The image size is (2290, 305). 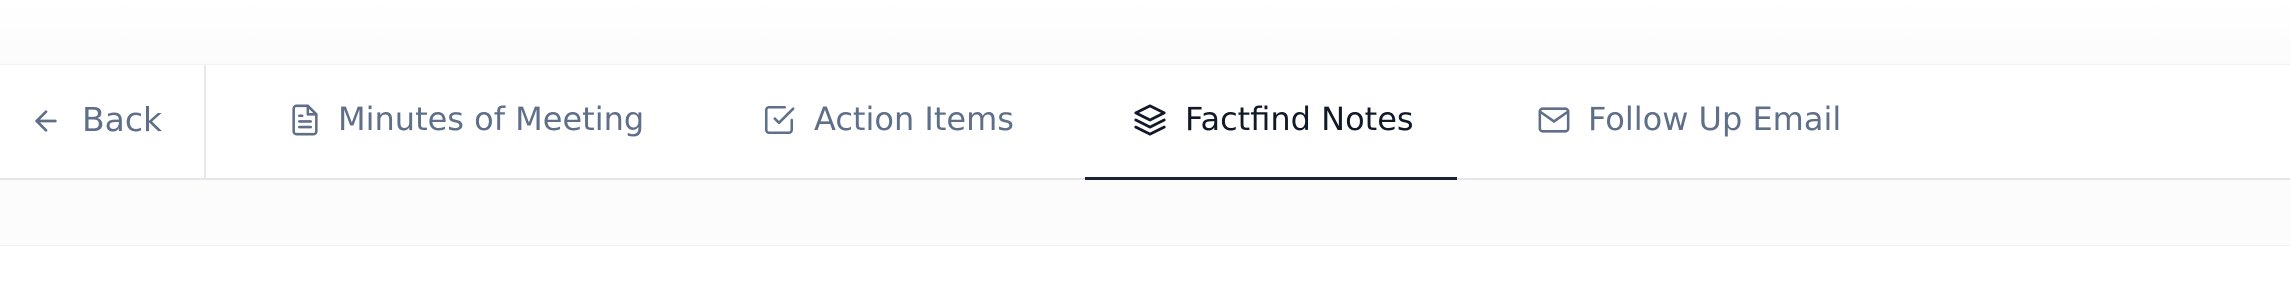 What do you see at coordinates (1299, 119) in the screenshot?
I see `tab-label: Factfind Notes` at bounding box center [1299, 119].